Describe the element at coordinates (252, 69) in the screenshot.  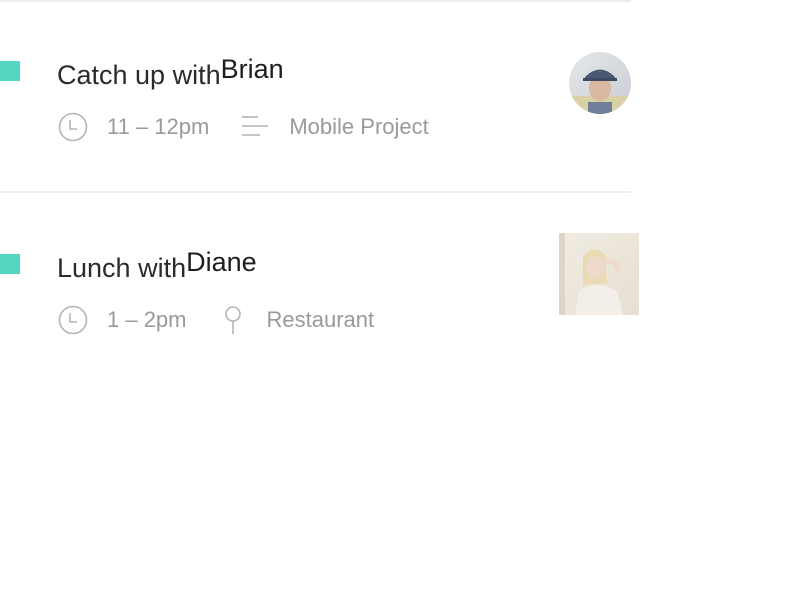
I see `event-person-name: Brian` at that location.